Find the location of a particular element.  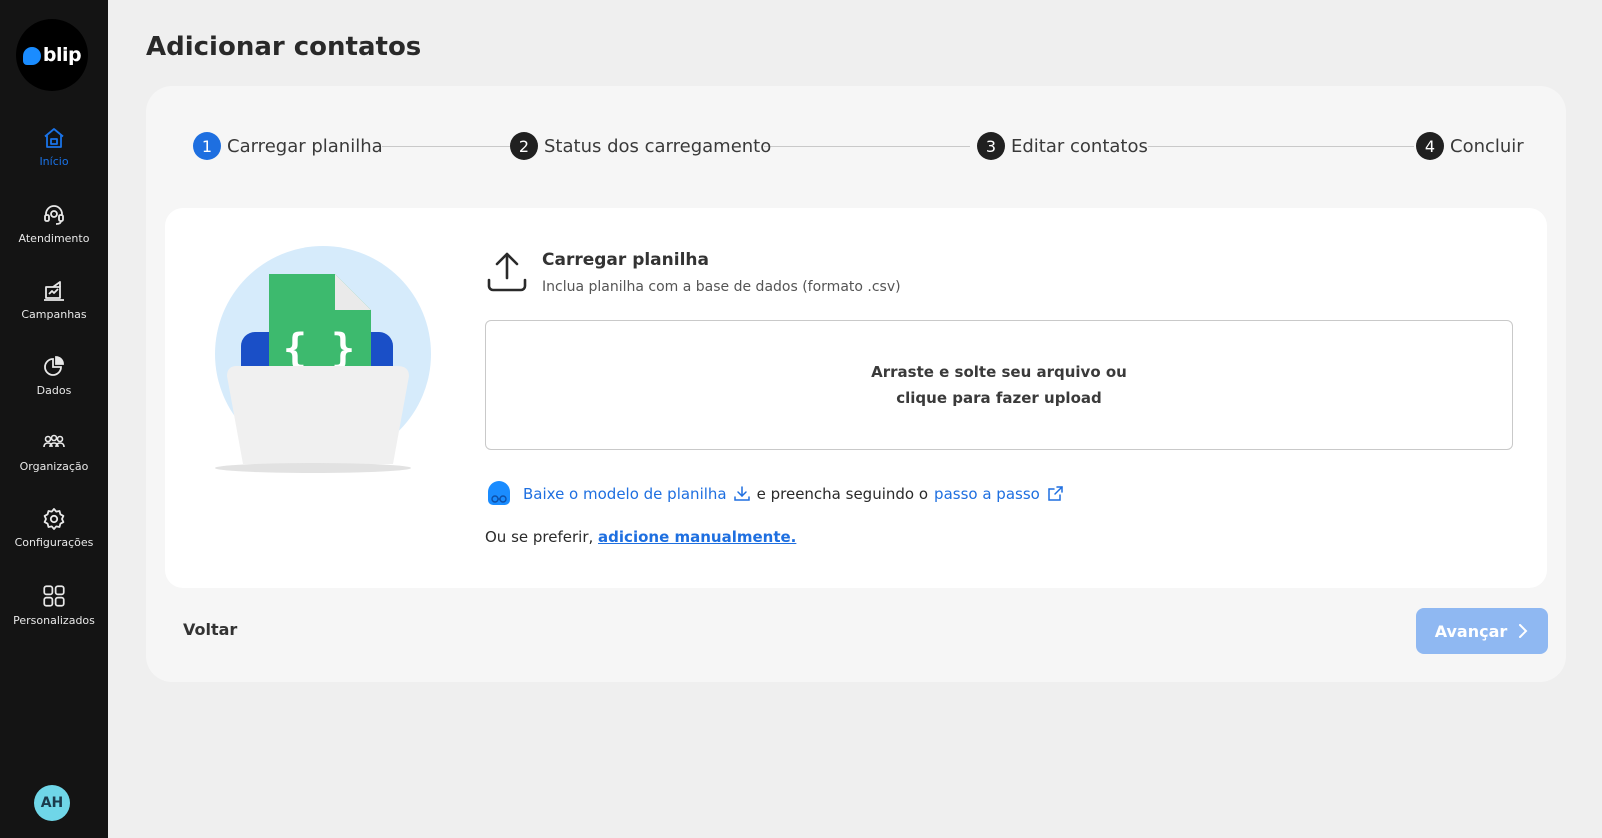

chat-bubble-icon is located at coordinates (31, 56).